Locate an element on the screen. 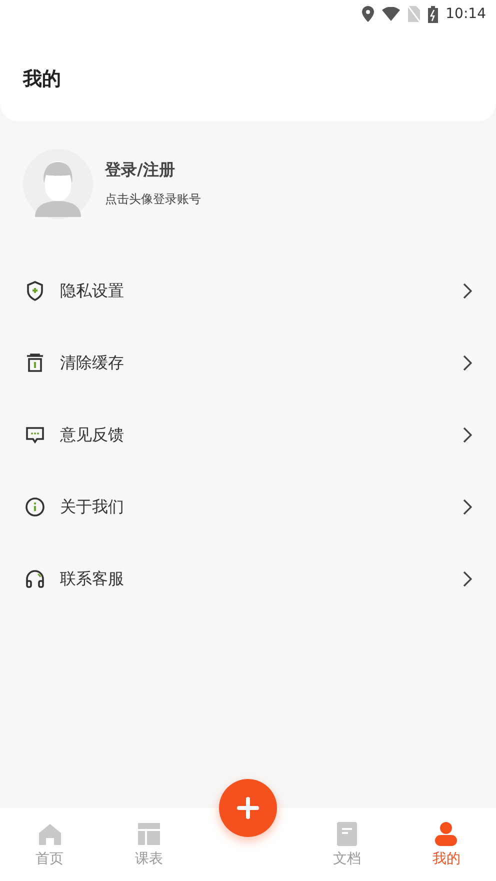 The height and width of the screenshot is (881, 496). location-icon is located at coordinates (368, 14).